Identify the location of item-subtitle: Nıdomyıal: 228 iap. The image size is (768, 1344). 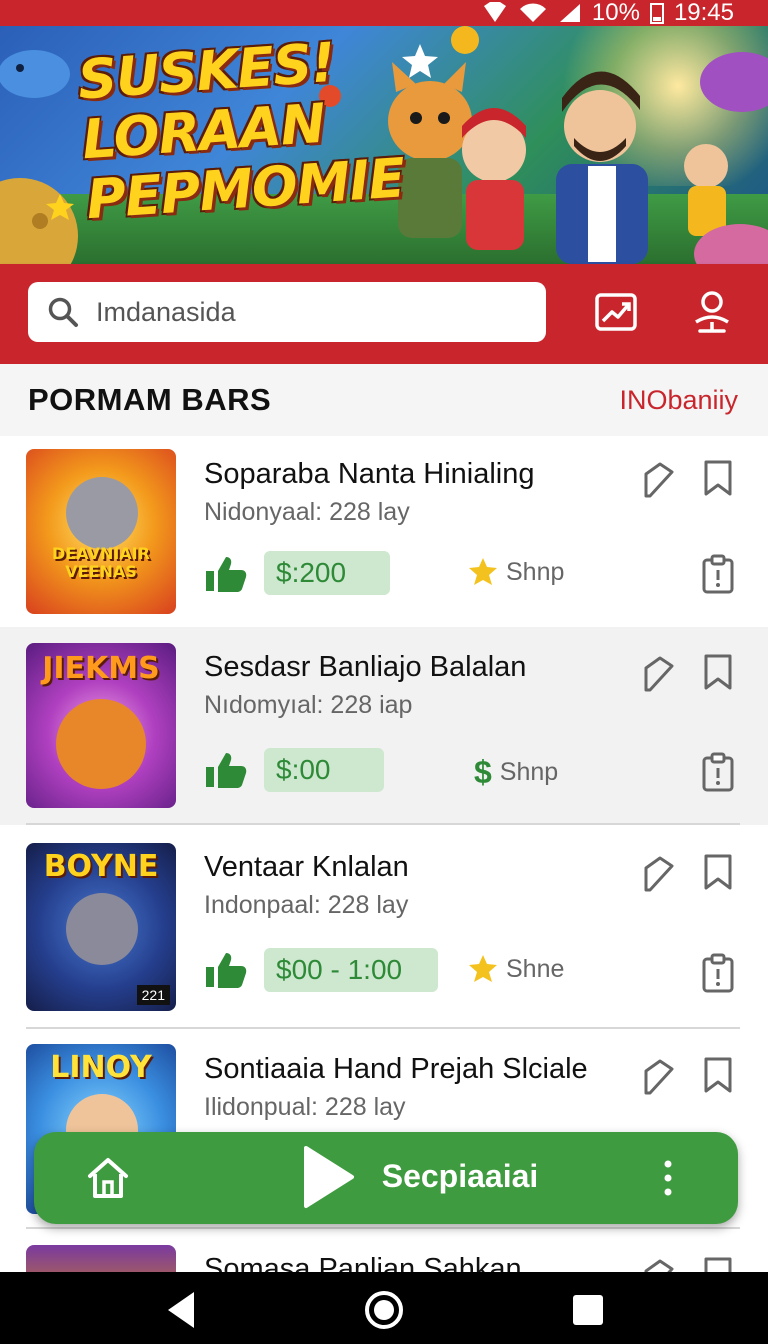
(308, 705).